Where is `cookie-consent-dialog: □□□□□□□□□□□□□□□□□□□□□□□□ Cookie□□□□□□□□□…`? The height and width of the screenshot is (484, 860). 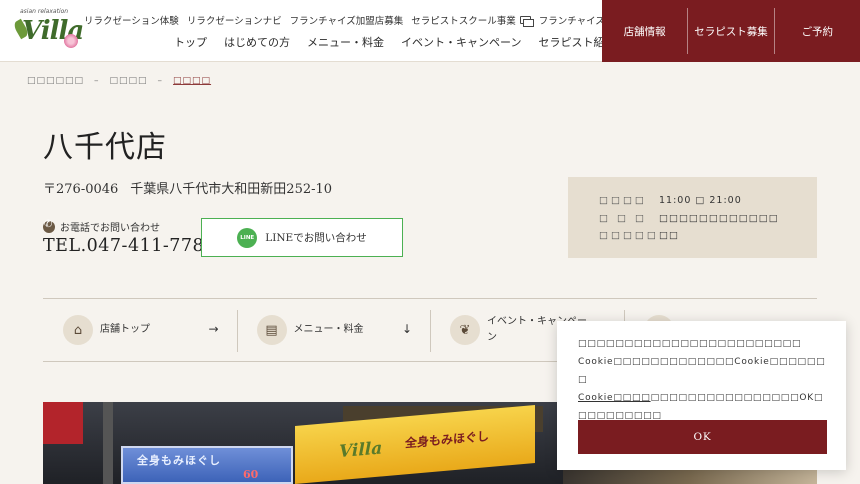 cookie-consent-dialog: □□□□□□□□□□□□□□□□□□□□□□□□ Cookie□□□□□□□□□… is located at coordinates (701, 395).